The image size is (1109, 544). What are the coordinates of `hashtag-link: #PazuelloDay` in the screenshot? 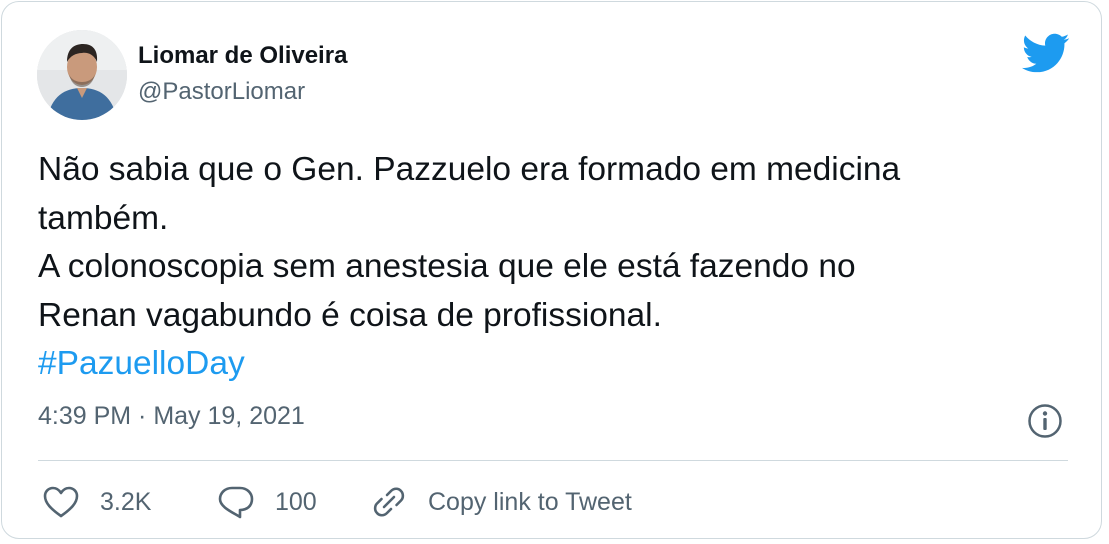 It's located at (558, 364).